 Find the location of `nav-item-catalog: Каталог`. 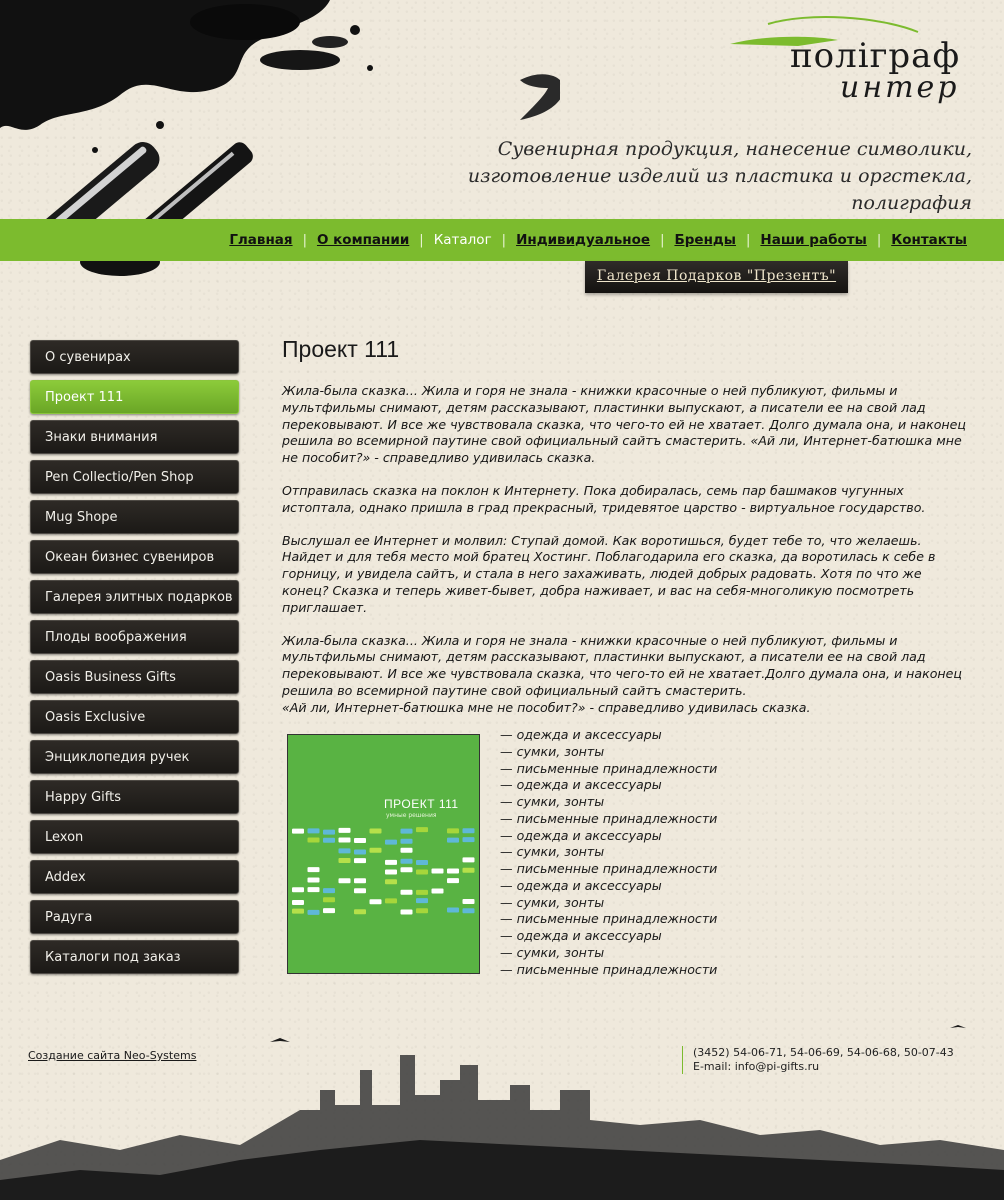

nav-item-catalog: Каталог is located at coordinates (463, 240).